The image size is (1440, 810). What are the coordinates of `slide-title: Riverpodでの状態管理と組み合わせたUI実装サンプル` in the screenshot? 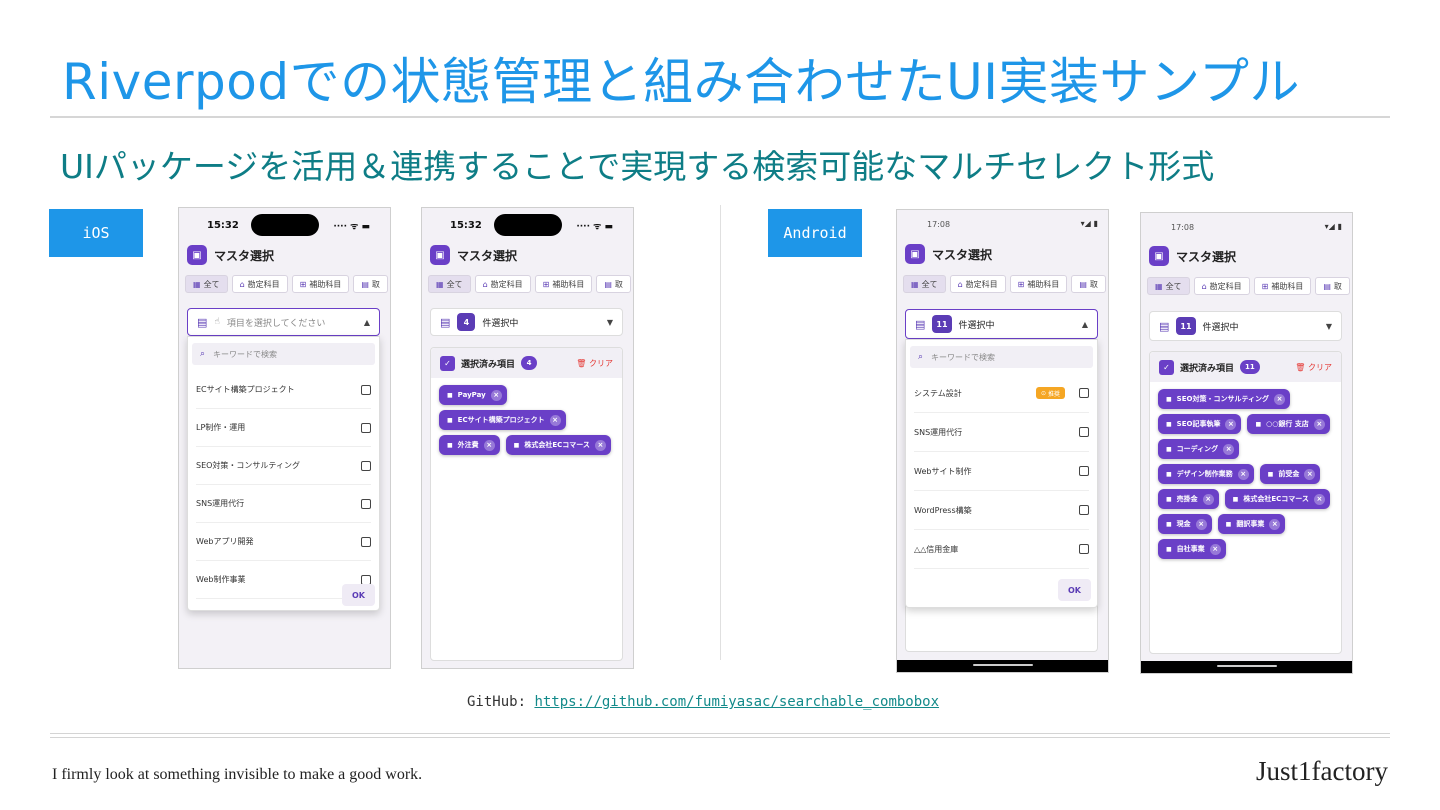 It's located at (681, 82).